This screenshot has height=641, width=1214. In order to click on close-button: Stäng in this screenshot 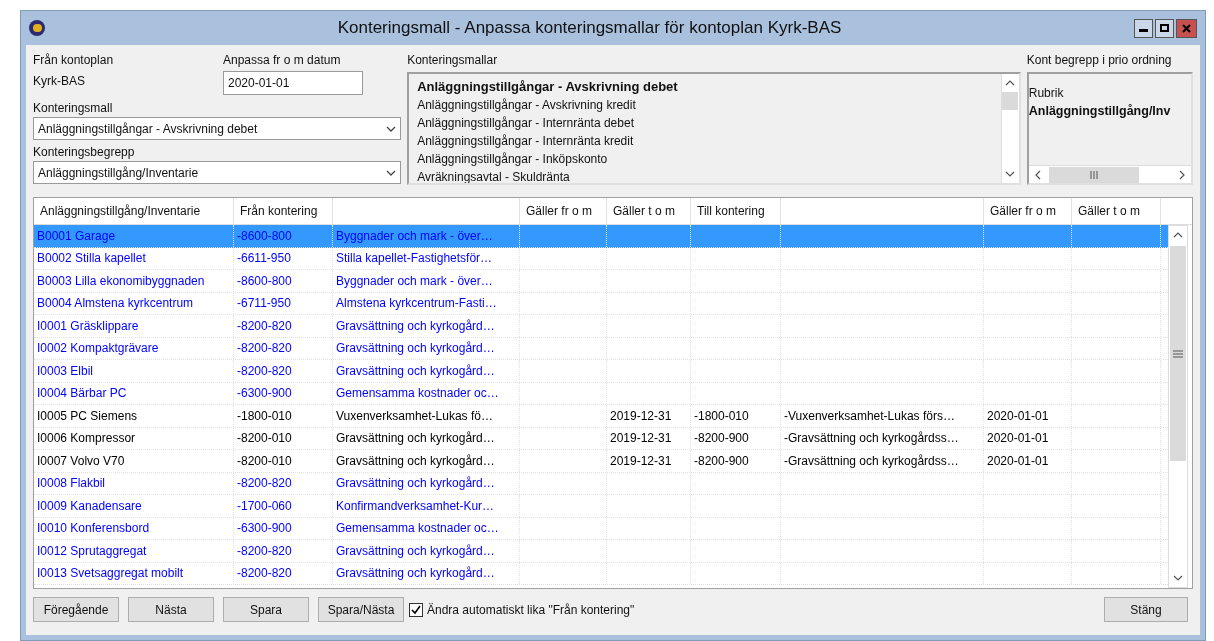, I will do `click(1146, 609)`.